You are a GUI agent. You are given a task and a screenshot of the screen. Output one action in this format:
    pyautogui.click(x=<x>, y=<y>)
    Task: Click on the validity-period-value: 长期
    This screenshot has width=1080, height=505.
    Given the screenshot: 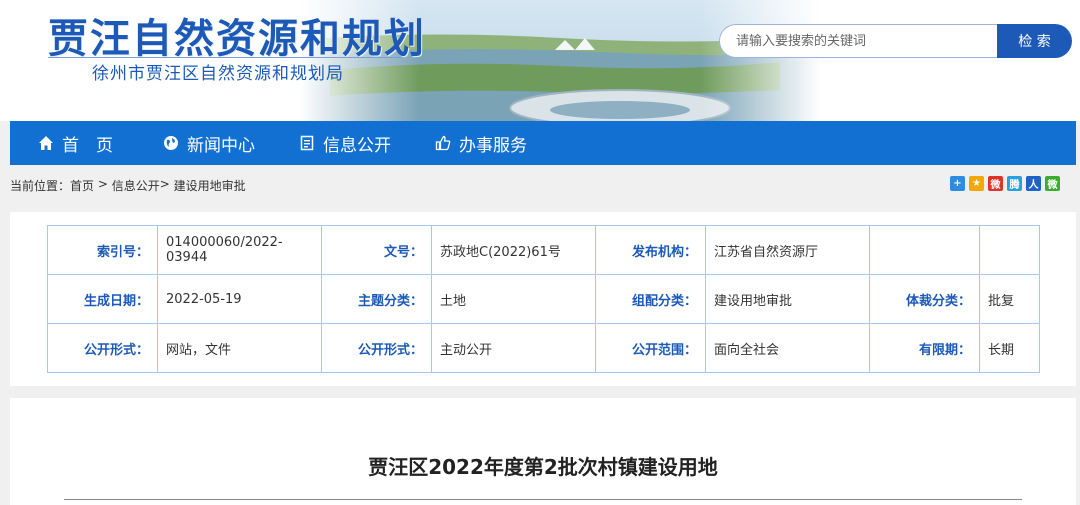 What is the action you would take?
    pyautogui.click(x=1009, y=348)
    